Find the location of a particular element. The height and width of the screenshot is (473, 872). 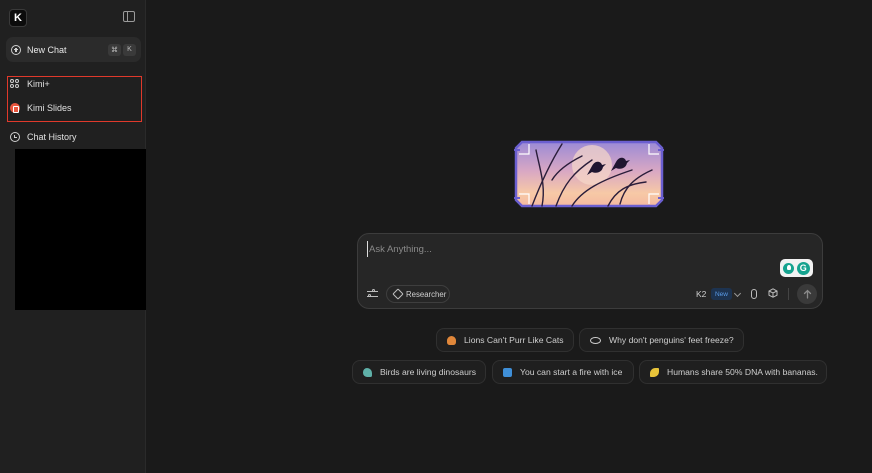

new-chat-button: New Chat ⌘ K is located at coordinates (73, 49).